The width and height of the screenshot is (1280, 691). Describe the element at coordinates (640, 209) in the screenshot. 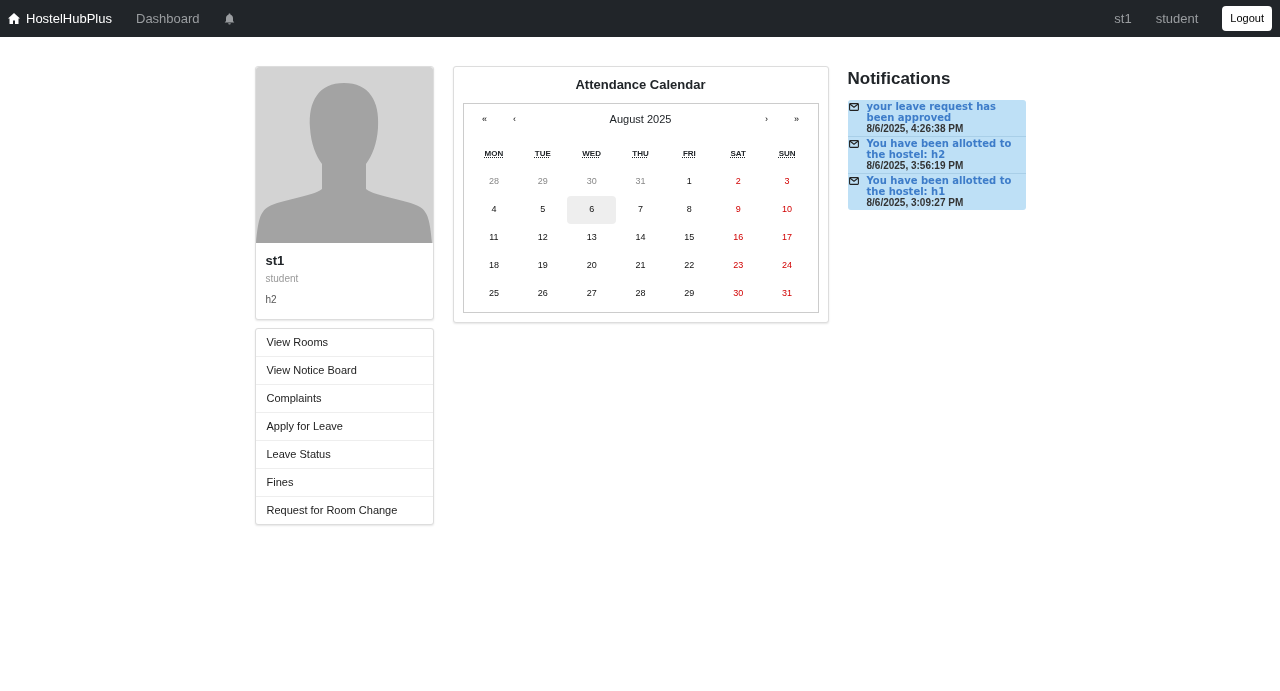

I see `day-cell: 7` at that location.